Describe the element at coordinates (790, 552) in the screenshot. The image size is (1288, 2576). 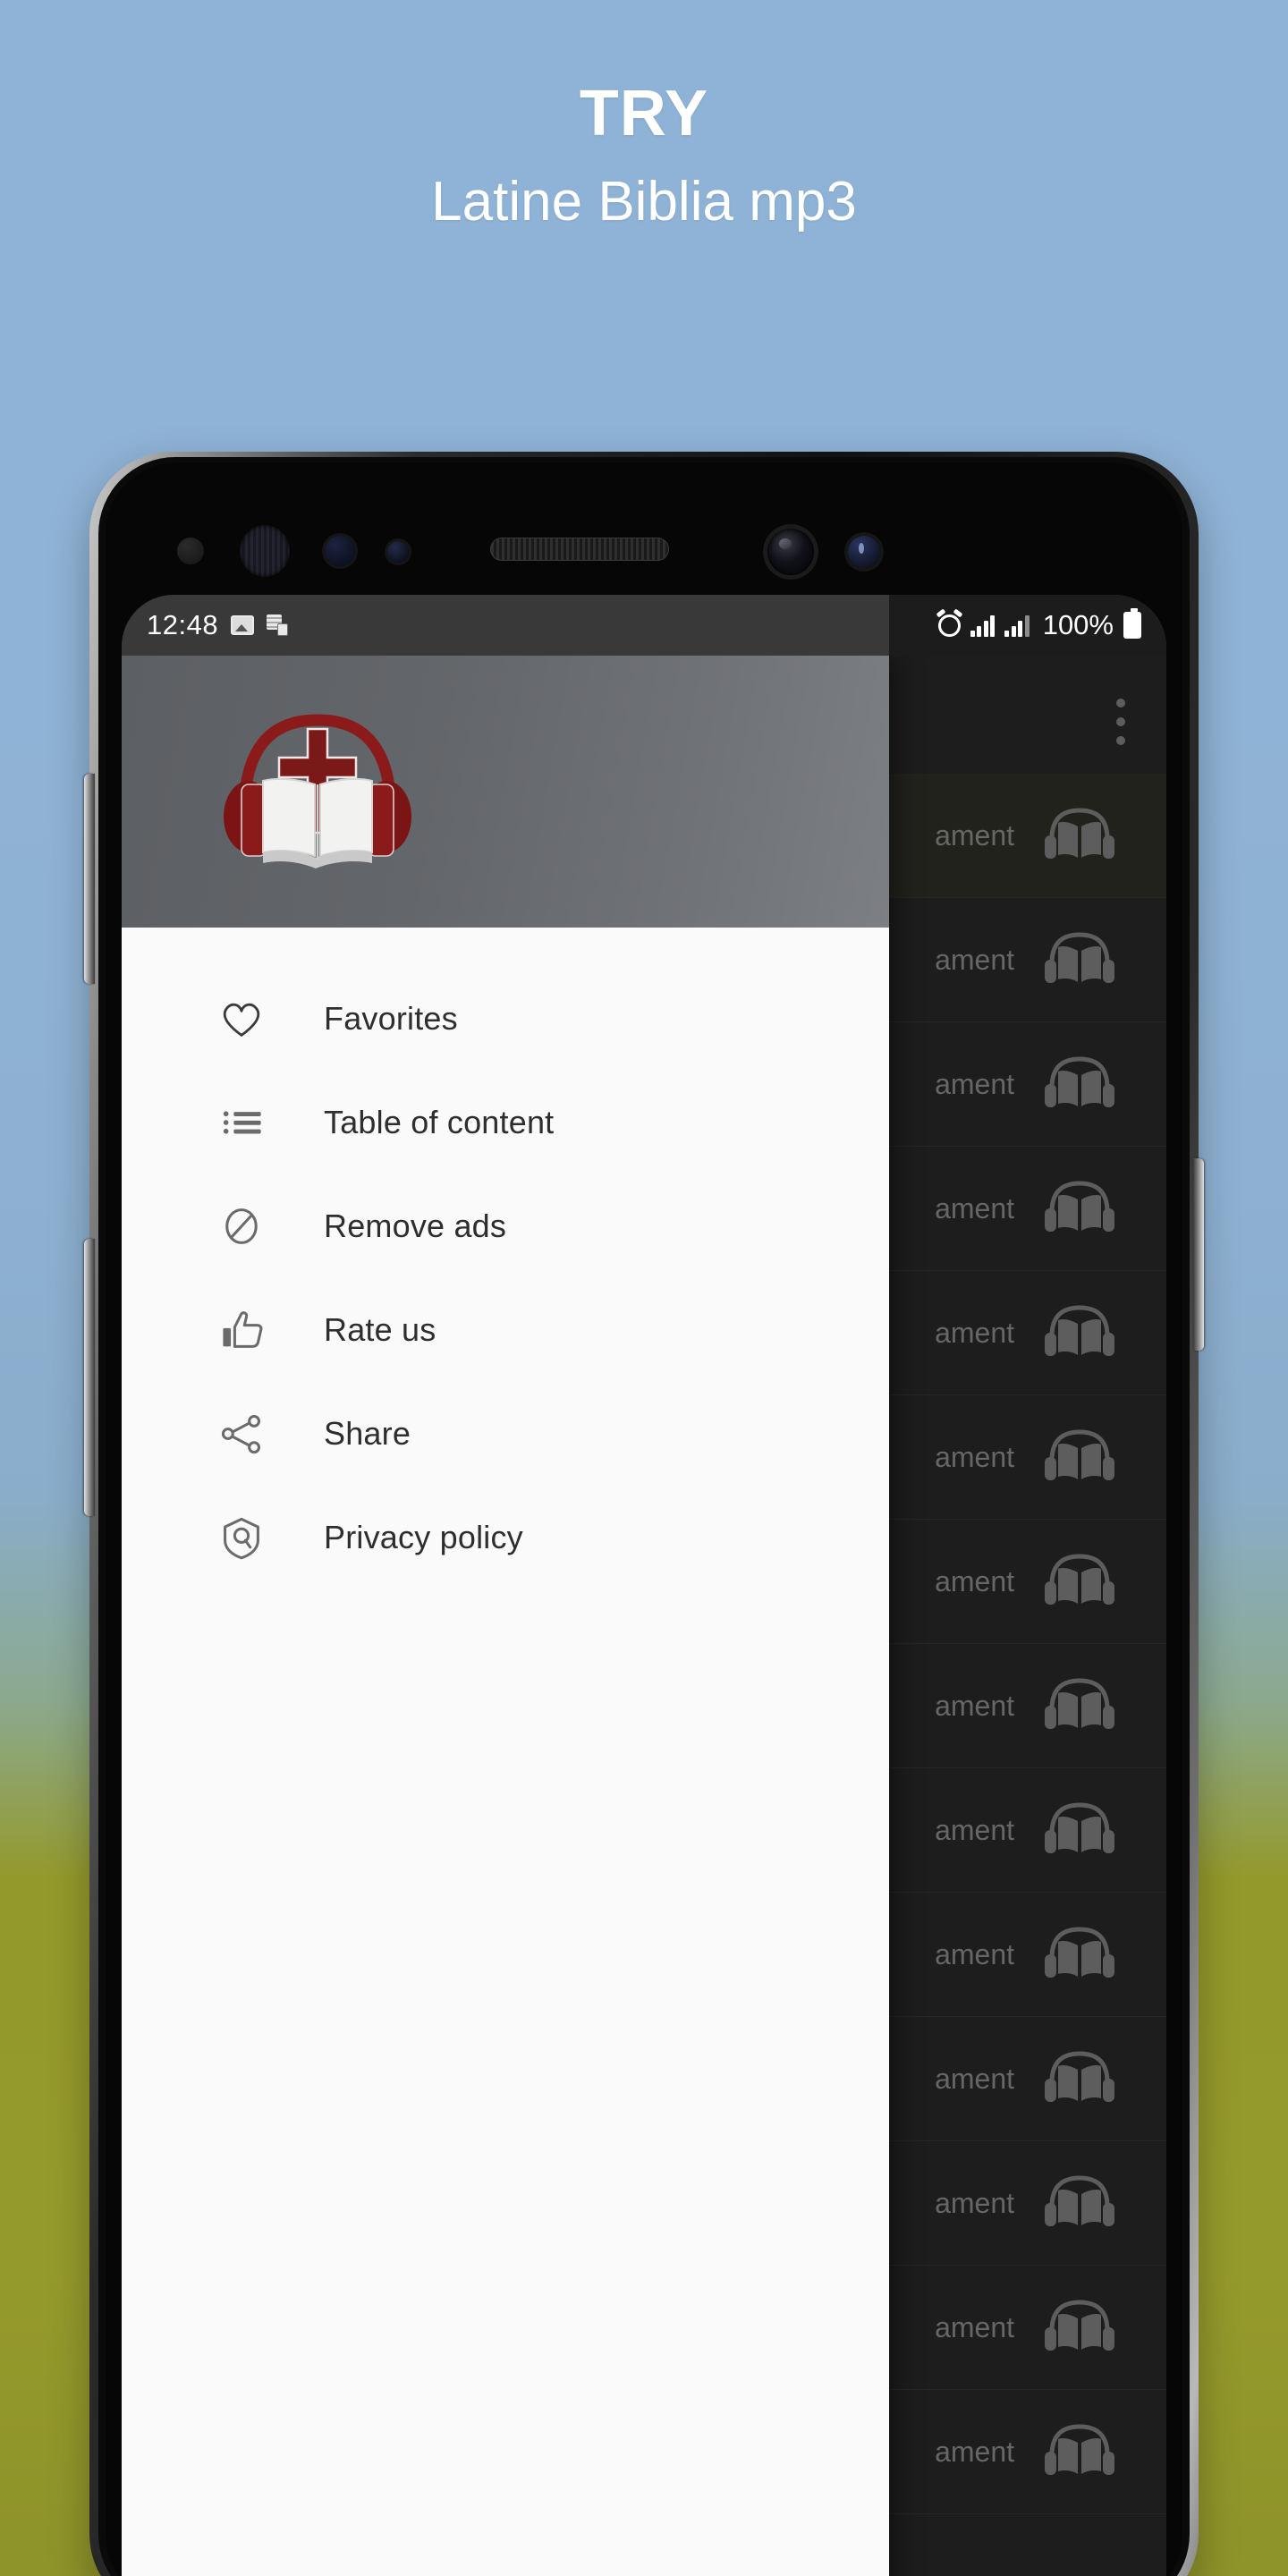
I see `front-camera-icon` at that location.